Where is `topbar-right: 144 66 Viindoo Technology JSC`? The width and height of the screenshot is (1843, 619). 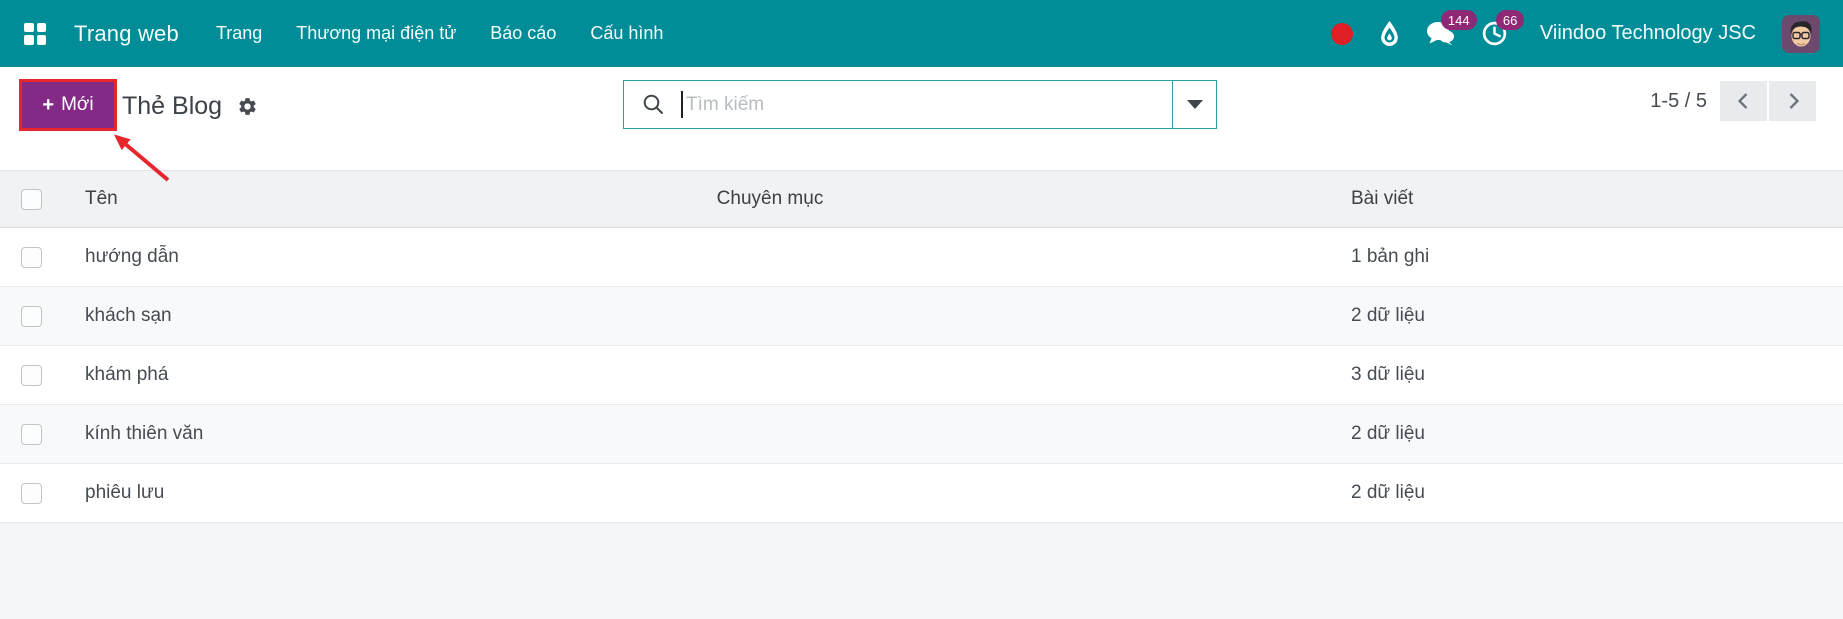 topbar-right: 144 66 Viindoo Technology JSC is located at coordinates (1586, 31).